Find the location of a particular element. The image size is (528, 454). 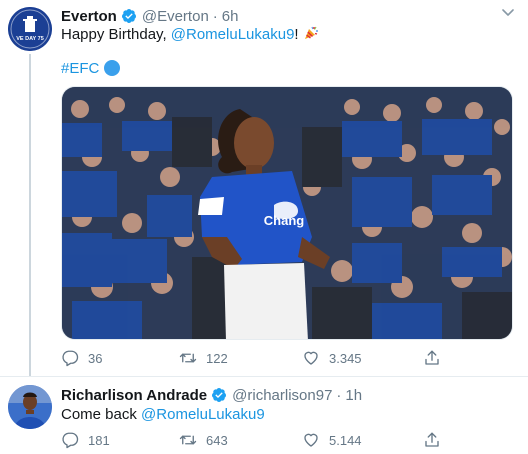

tweet-actions: 36 122 3.345 is located at coordinates (286, 358).